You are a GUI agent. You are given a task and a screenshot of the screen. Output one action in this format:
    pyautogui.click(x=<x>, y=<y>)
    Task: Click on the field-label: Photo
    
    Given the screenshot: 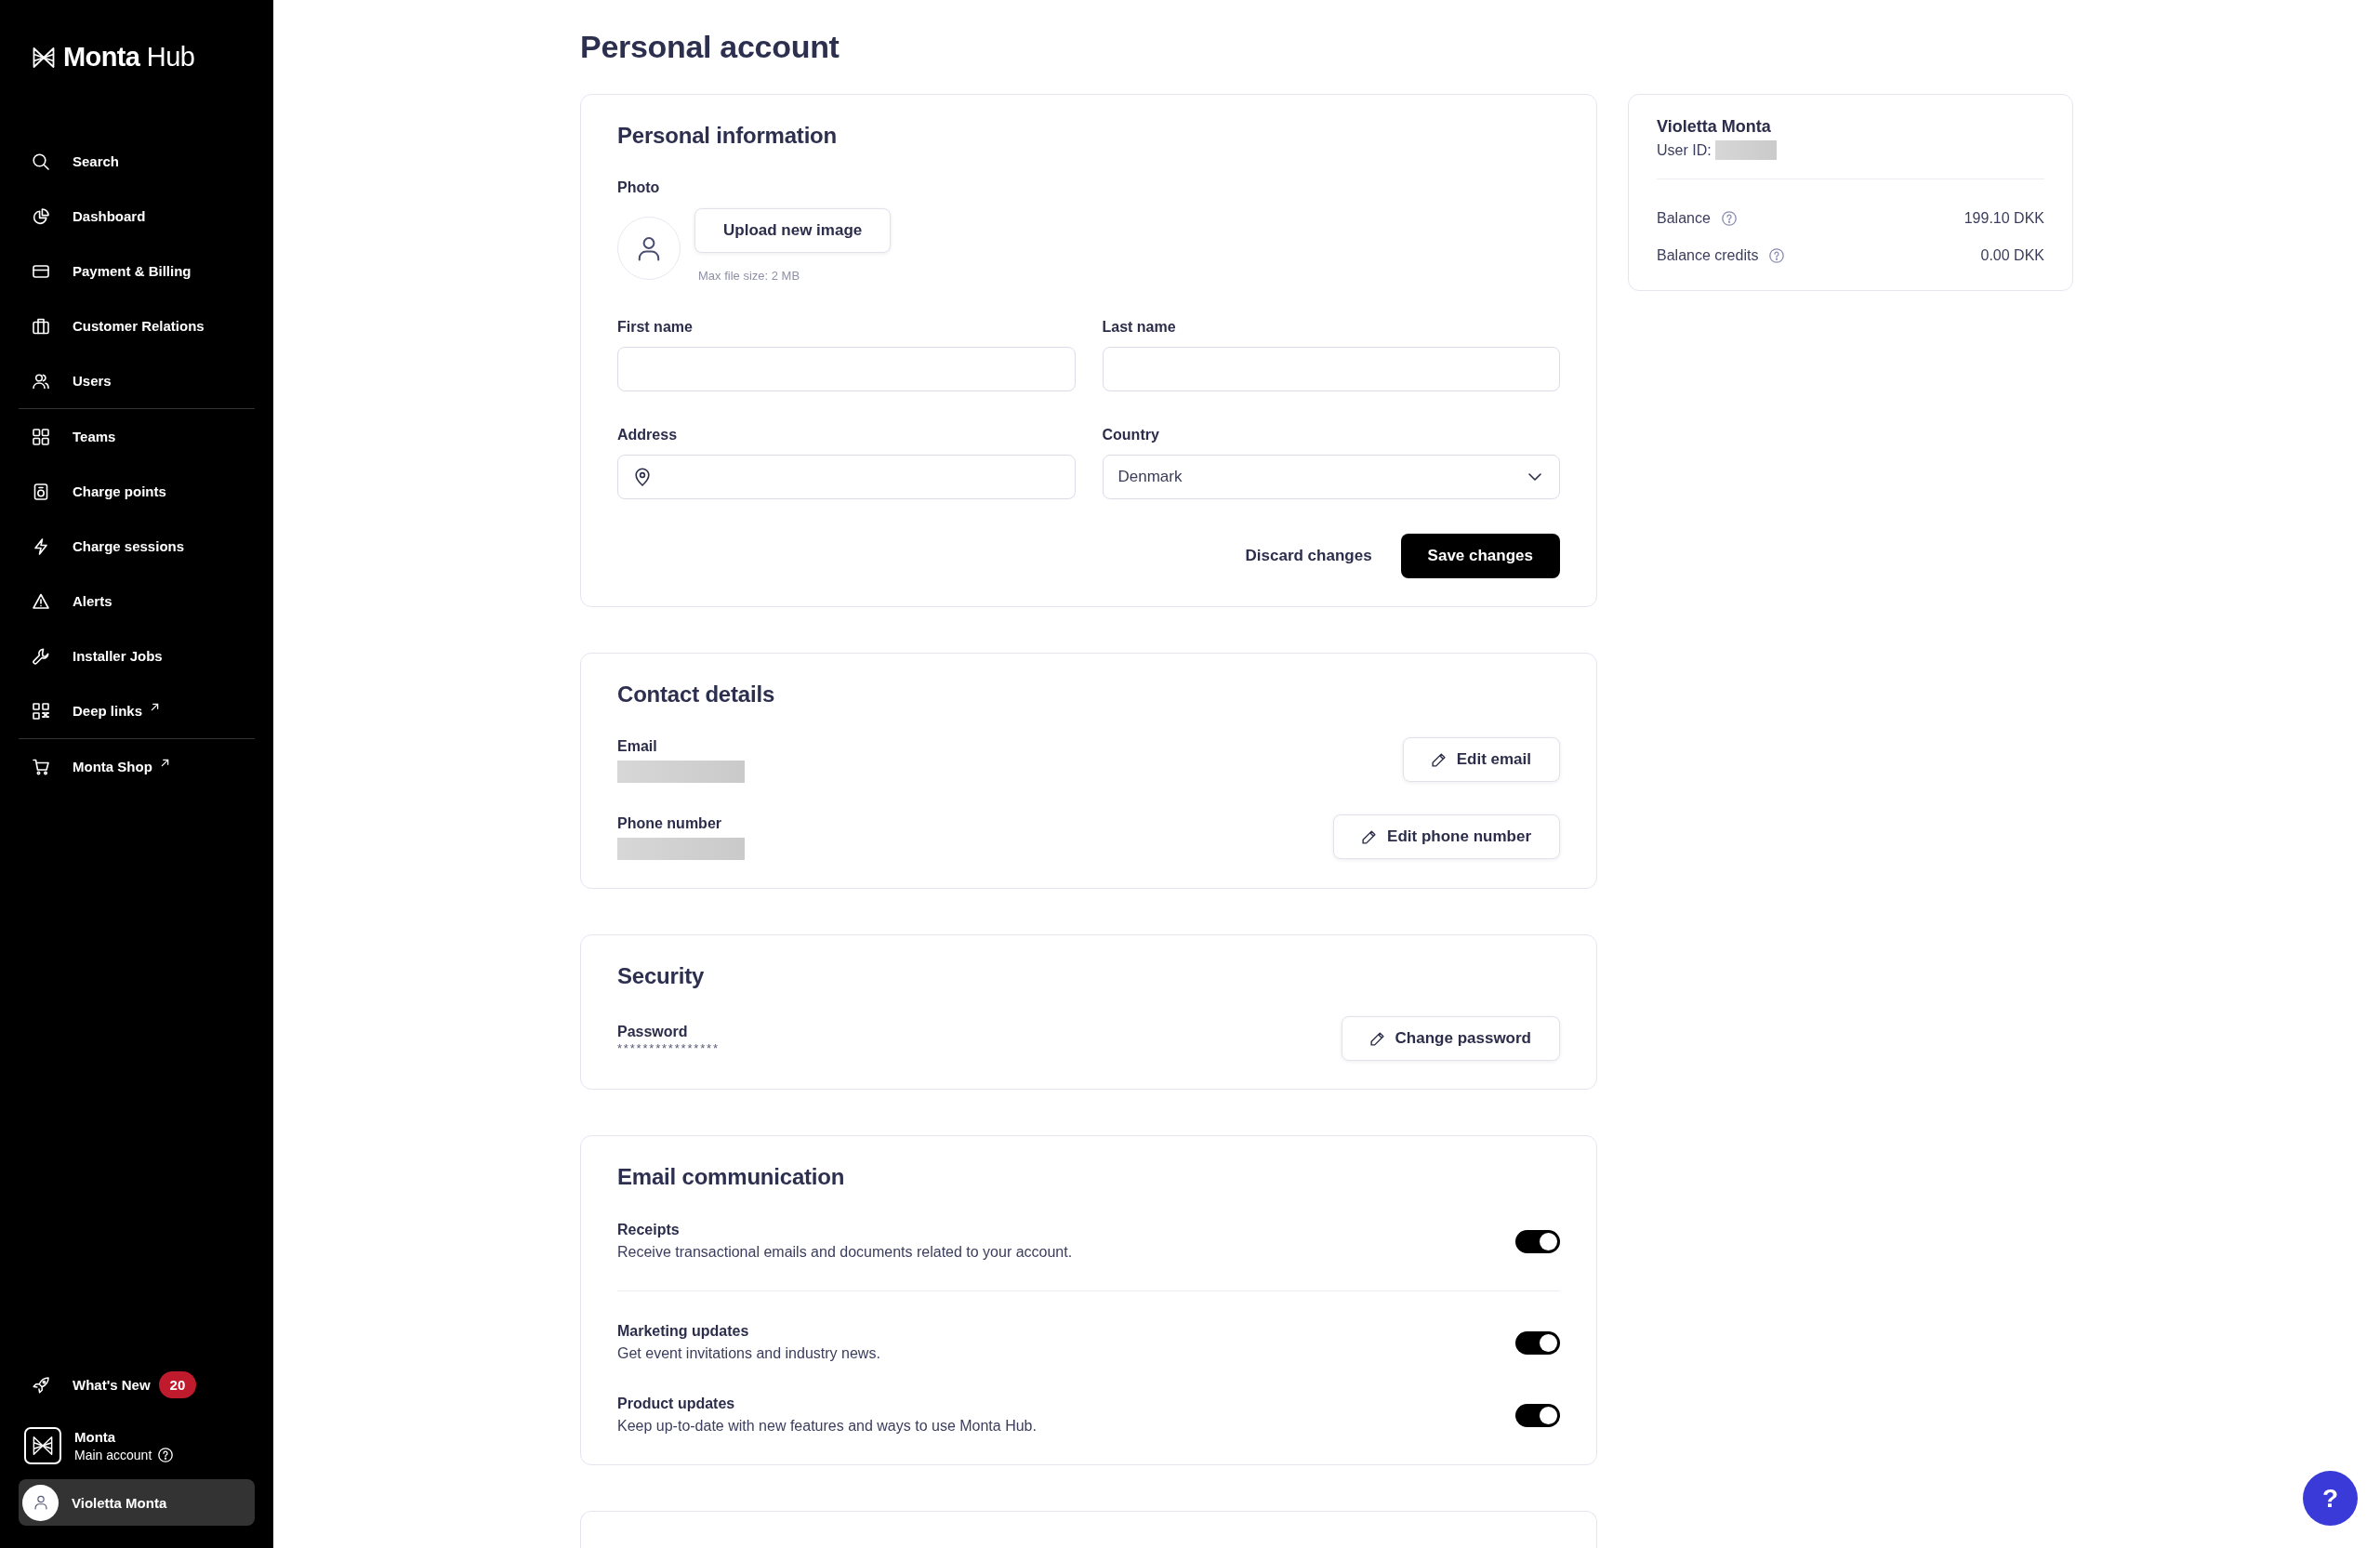 What is the action you would take?
    pyautogui.click(x=639, y=188)
    